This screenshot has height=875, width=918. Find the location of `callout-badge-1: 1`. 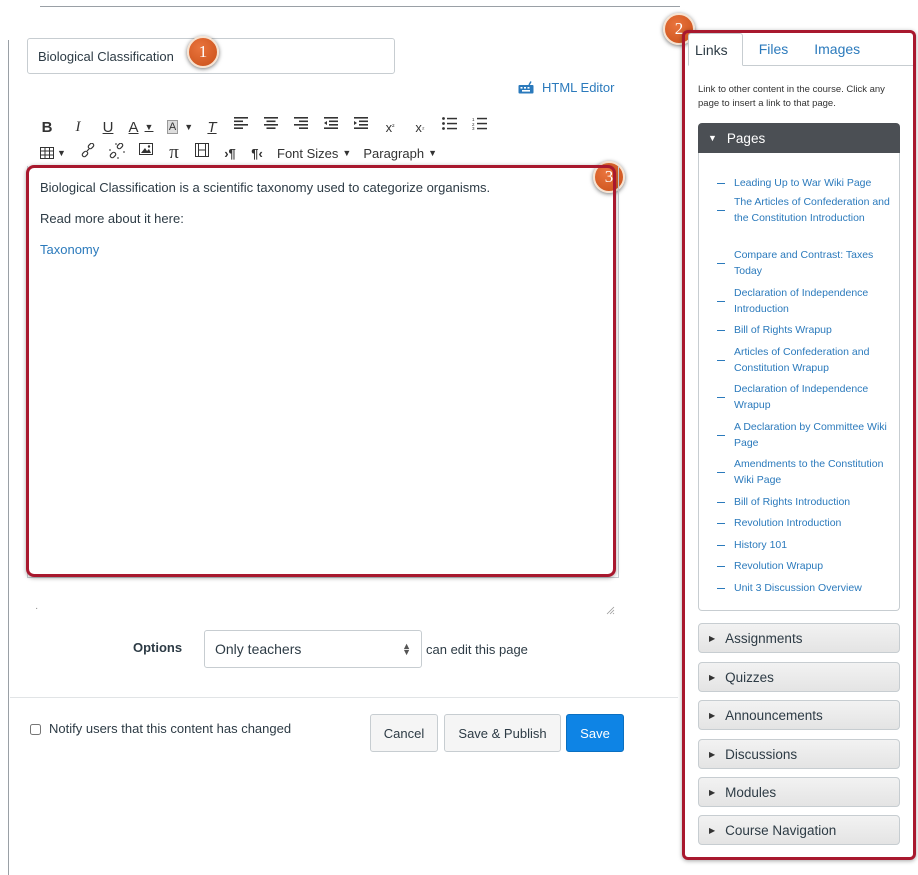

callout-badge-1: 1 is located at coordinates (203, 52).